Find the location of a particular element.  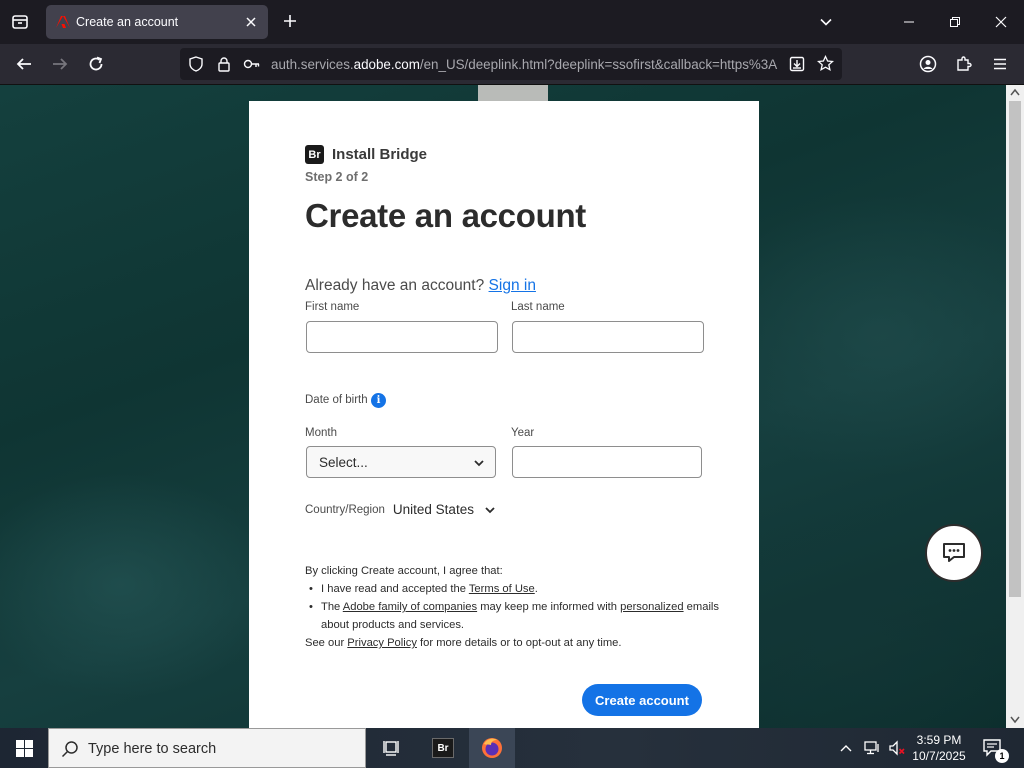

back-arrow-icon is located at coordinates (24, 64).